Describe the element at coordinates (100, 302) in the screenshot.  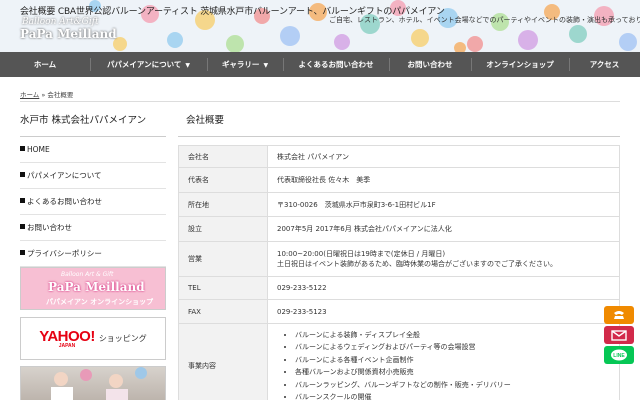
I see `shop-banner-text: パパメイアン オンラインショップ` at that location.